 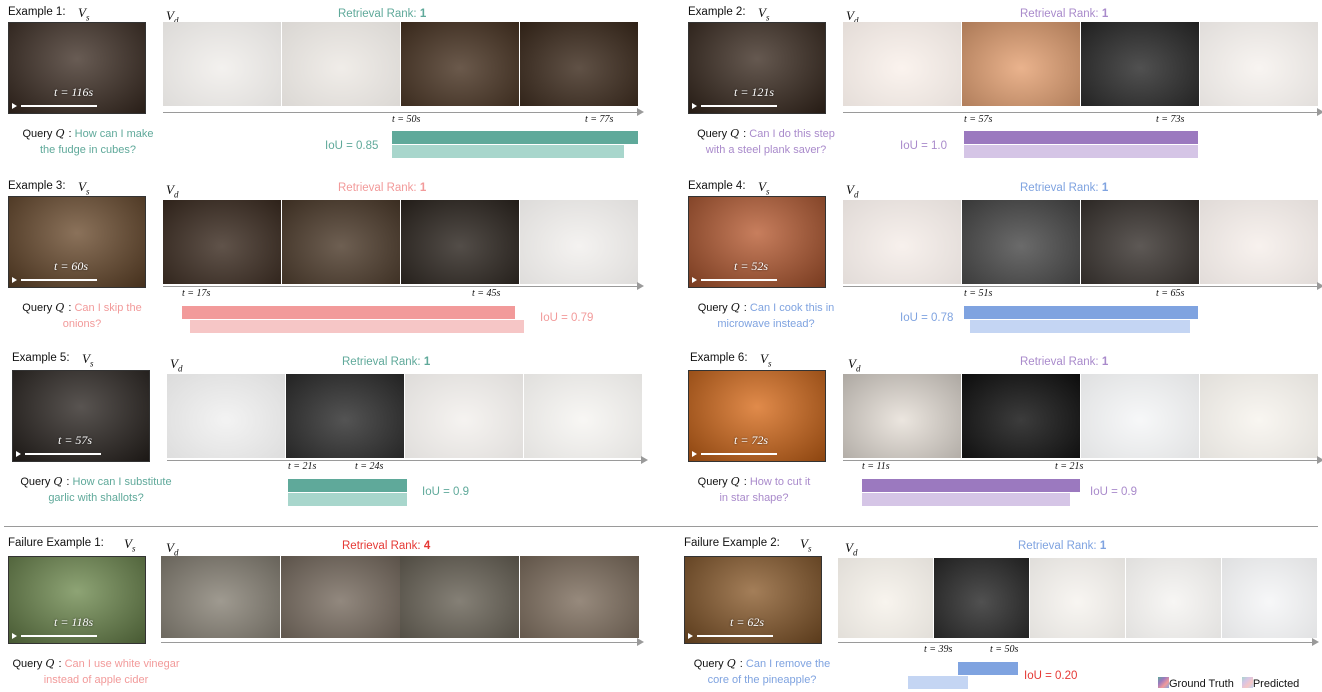 What do you see at coordinates (757, 416) in the screenshot?
I see `source-video-thumbnail: t = 72s` at bounding box center [757, 416].